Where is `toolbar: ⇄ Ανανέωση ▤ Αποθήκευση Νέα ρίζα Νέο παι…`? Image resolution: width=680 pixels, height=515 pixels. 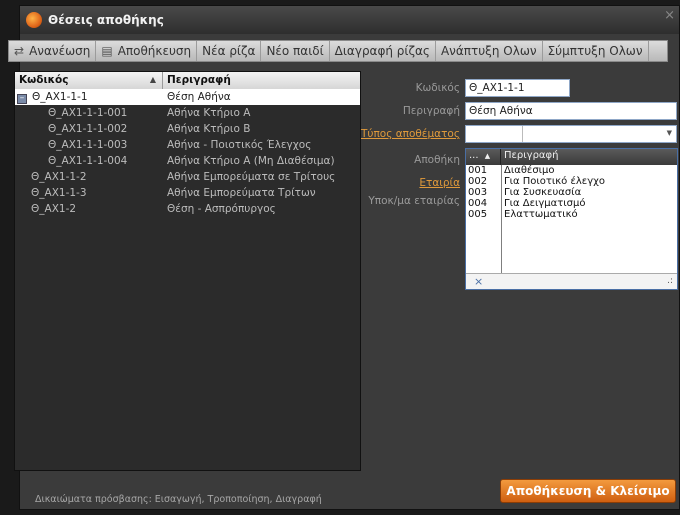 toolbar: ⇄ Ανανέωση ▤ Αποθήκευση Νέα ρίζα Νέο παι… is located at coordinates (338, 51).